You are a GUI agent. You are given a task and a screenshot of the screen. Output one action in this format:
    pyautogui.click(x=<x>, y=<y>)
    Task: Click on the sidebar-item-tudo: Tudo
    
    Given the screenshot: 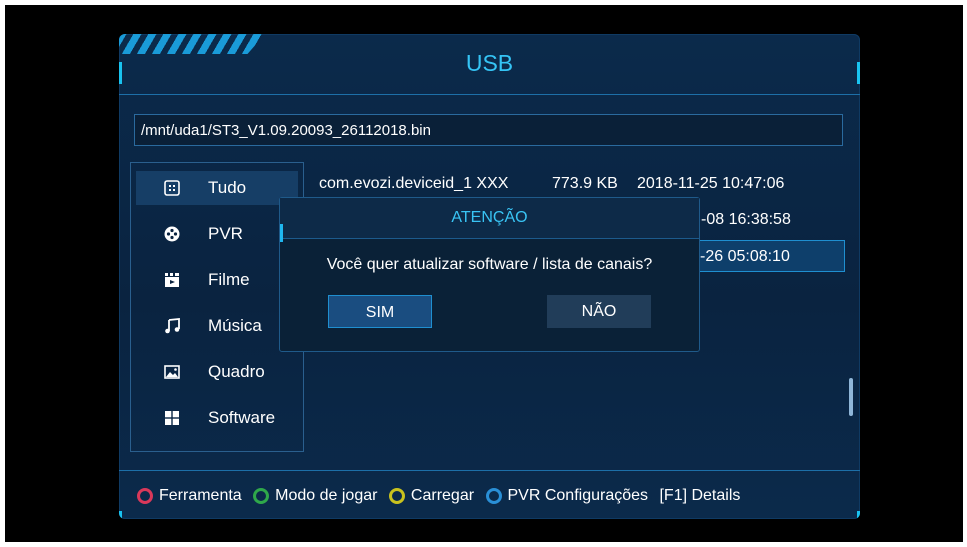 What is the action you would take?
    pyautogui.click(x=217, y=188)
    